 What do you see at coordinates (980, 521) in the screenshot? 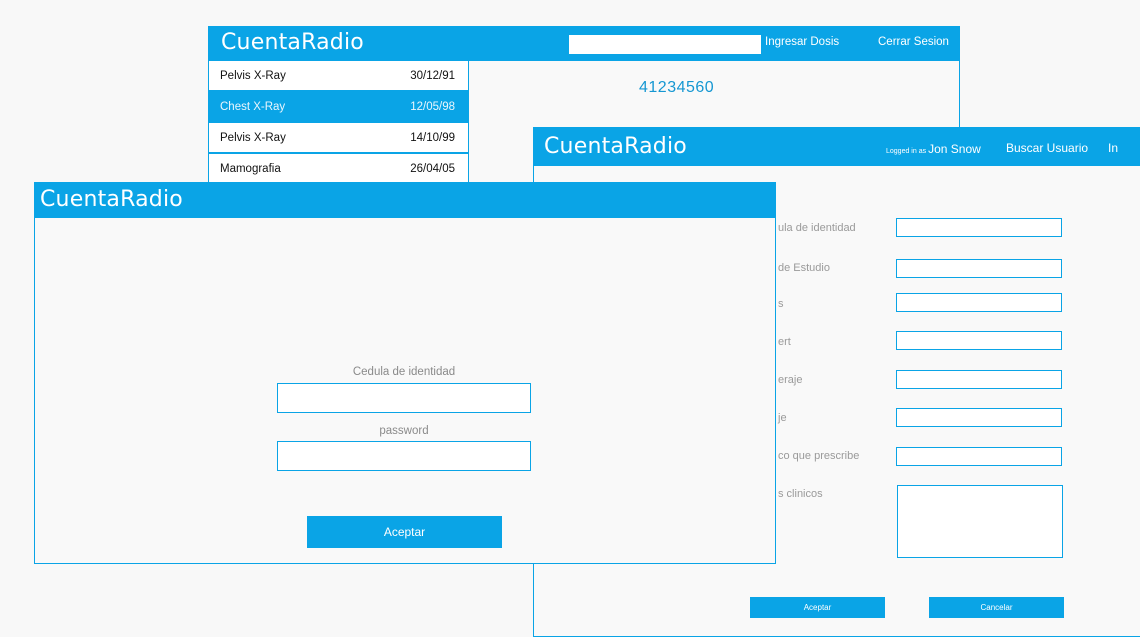
I see `clinical-notes-textarea` at bounding box center [980, 521].